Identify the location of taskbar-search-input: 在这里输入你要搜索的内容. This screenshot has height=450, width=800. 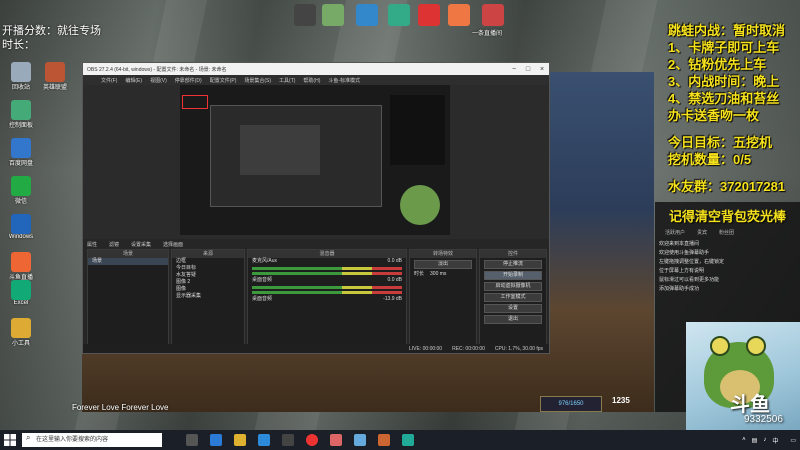
(92, 440).